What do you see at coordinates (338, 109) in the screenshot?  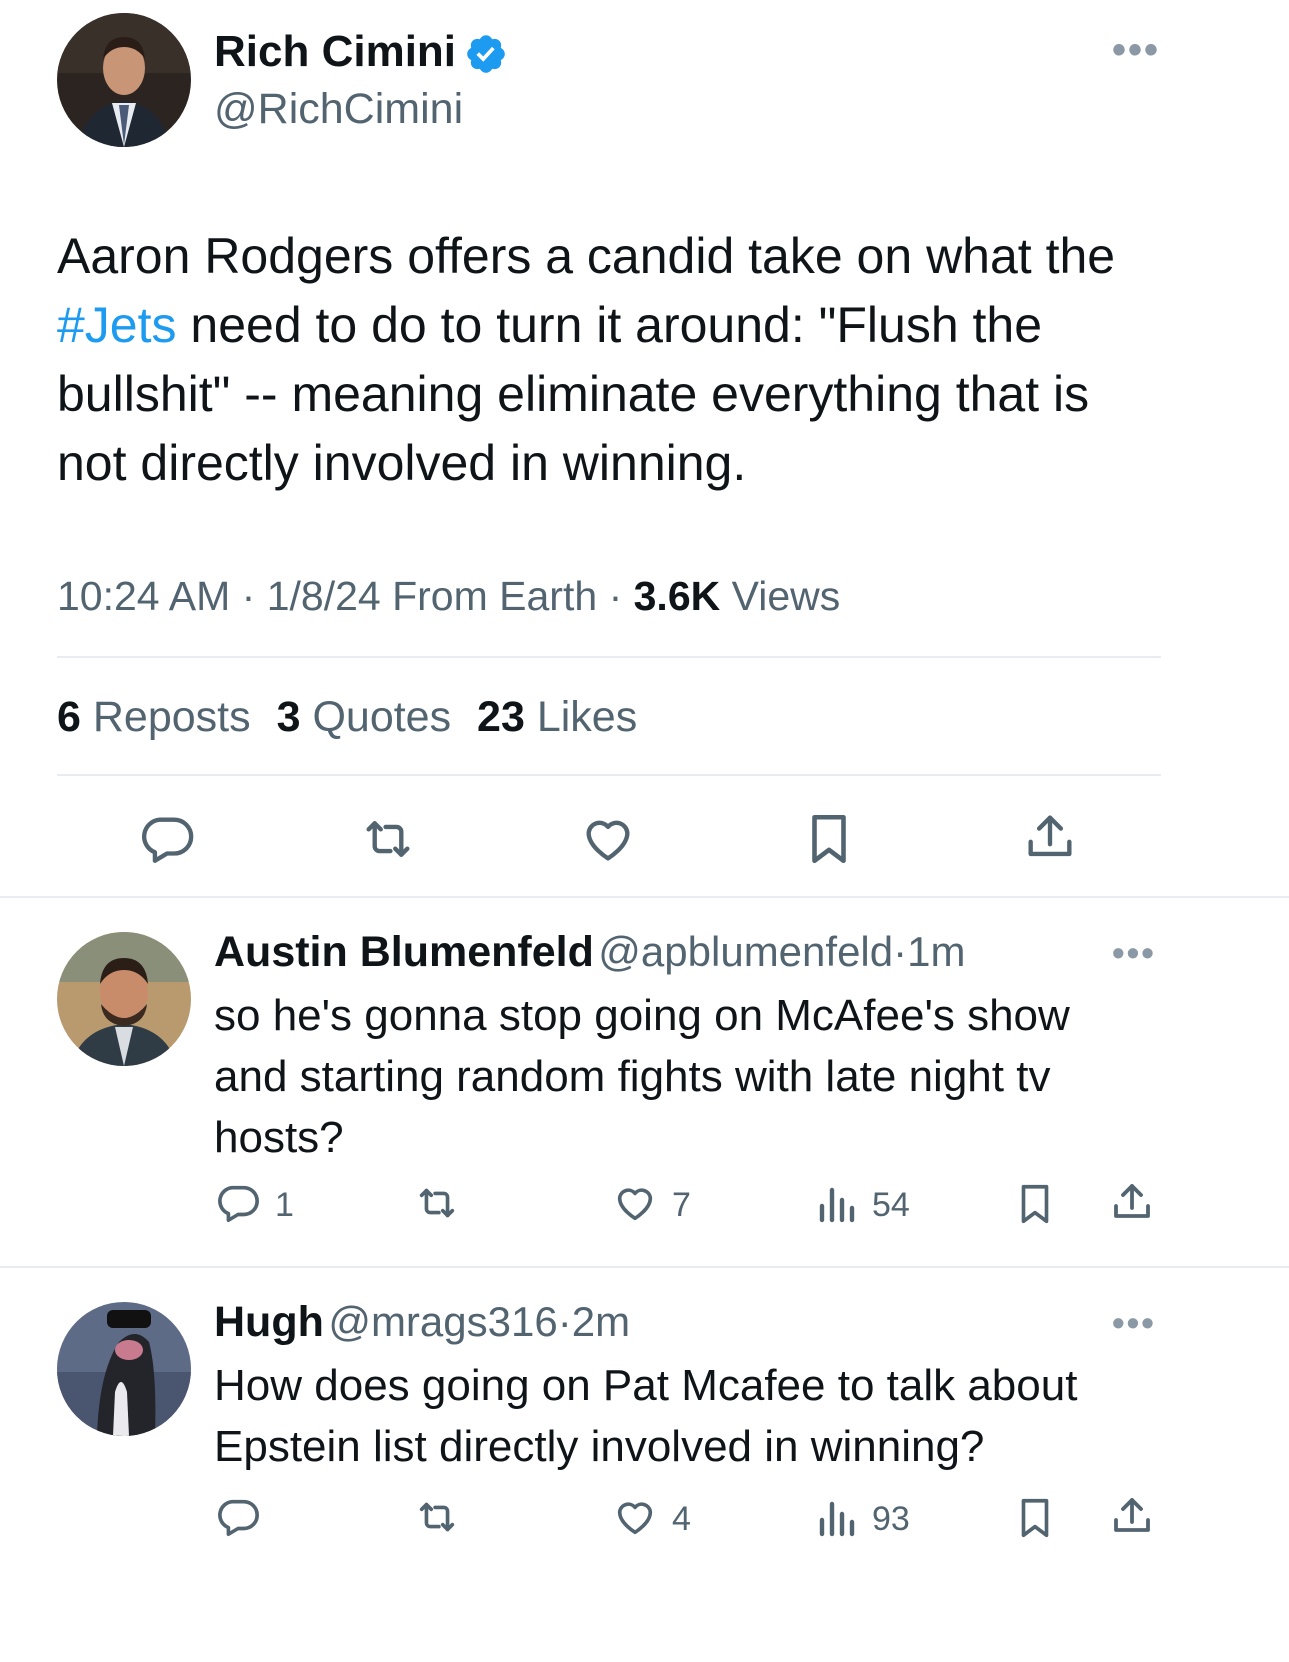 I see `author-handle: @RichCimini` at bounding box center [338, 109].